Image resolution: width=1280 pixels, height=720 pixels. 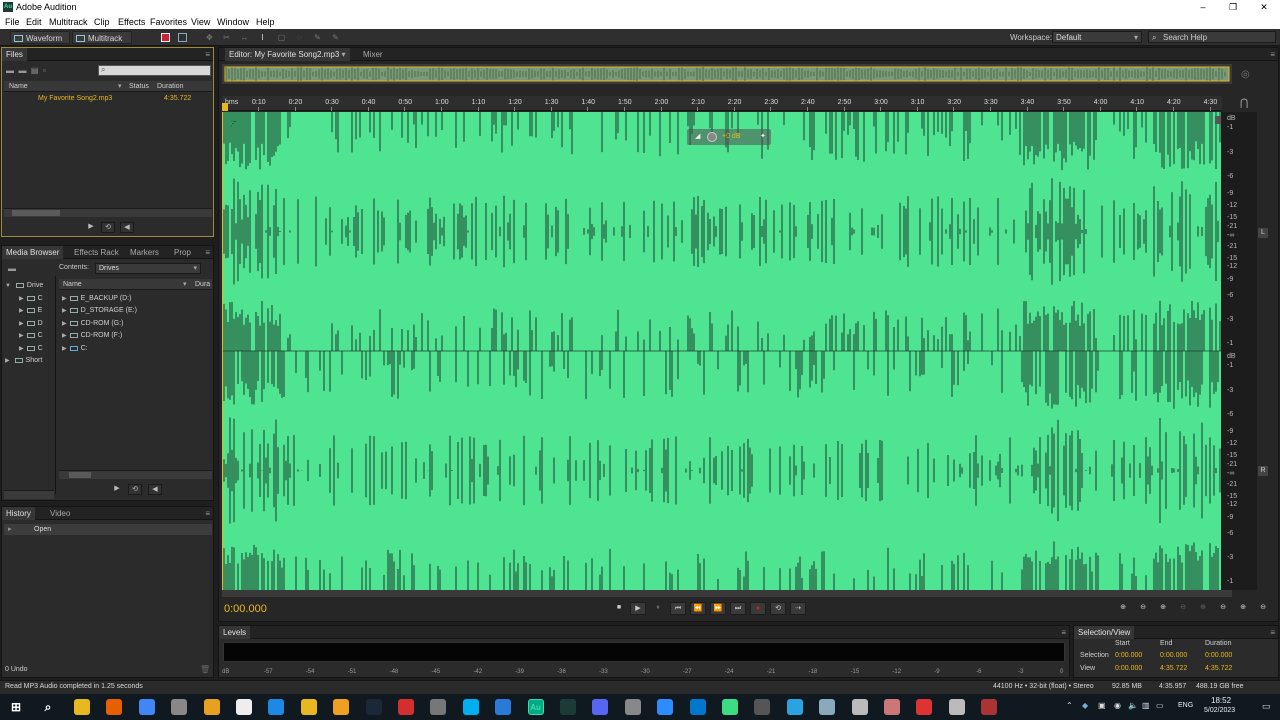 What do you see at coordinates (1266, 706) in the screenshot?
I see `notification-icon: ▭` at bounding box center [1266, 706].